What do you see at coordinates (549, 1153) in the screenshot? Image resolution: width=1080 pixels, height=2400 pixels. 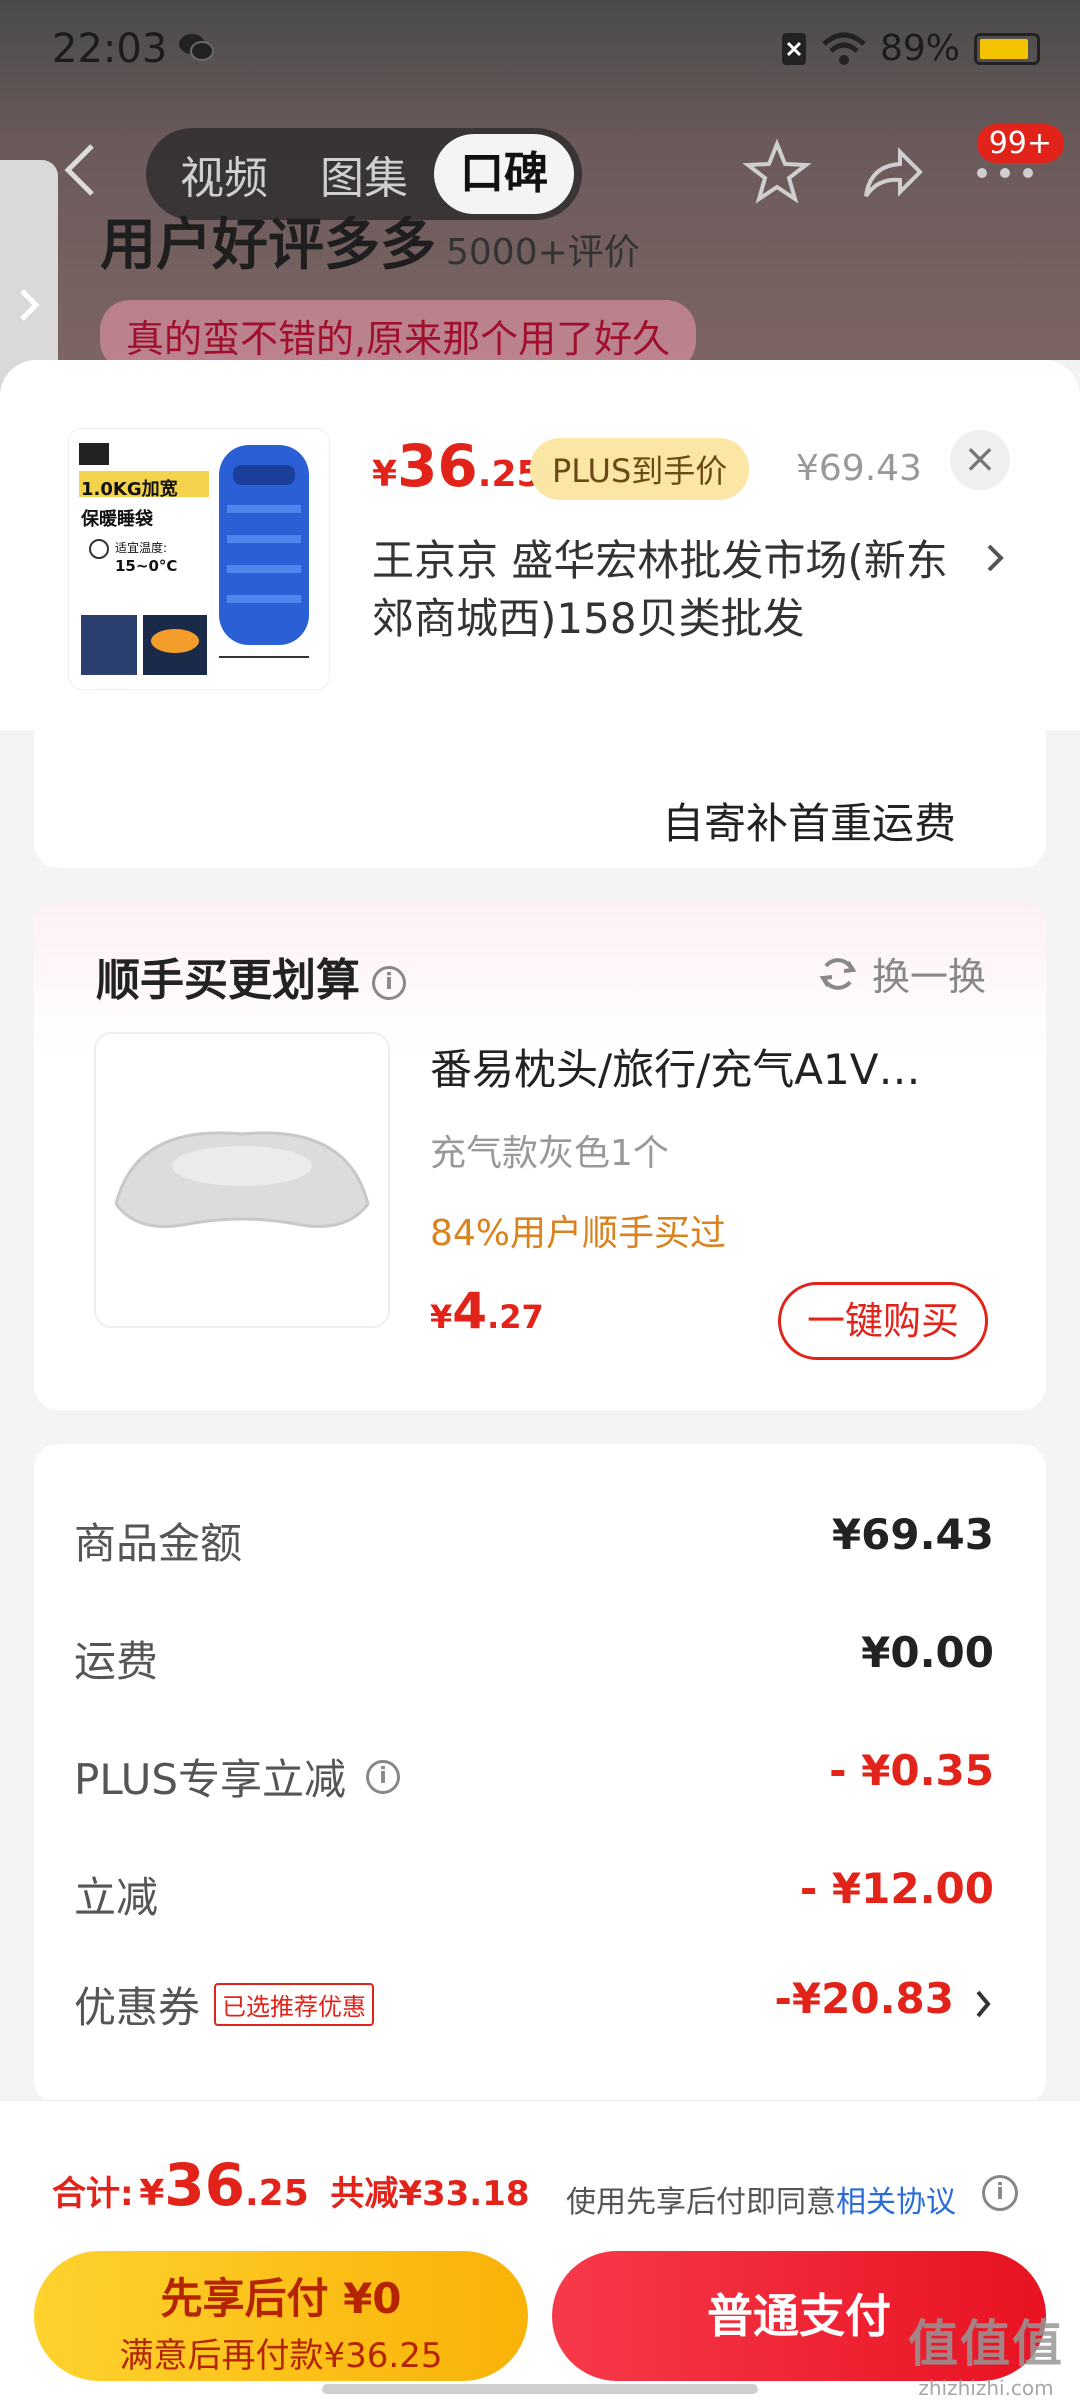 I see `combo-item-spec: 充气款灰色1个` at bounding box center [549, 1153].